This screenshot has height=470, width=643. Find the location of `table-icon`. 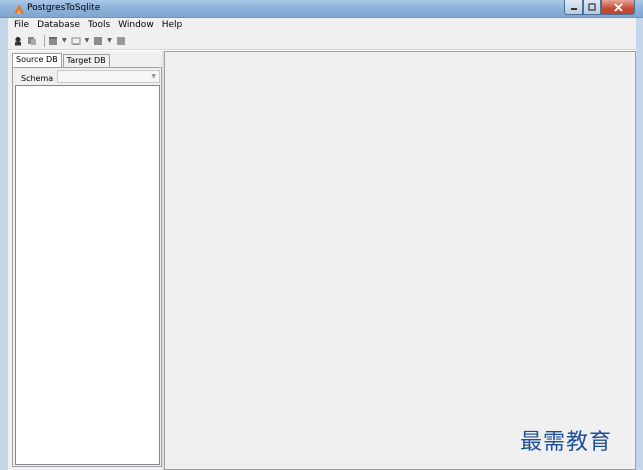

table-icon is located at coordinates (53, 41).